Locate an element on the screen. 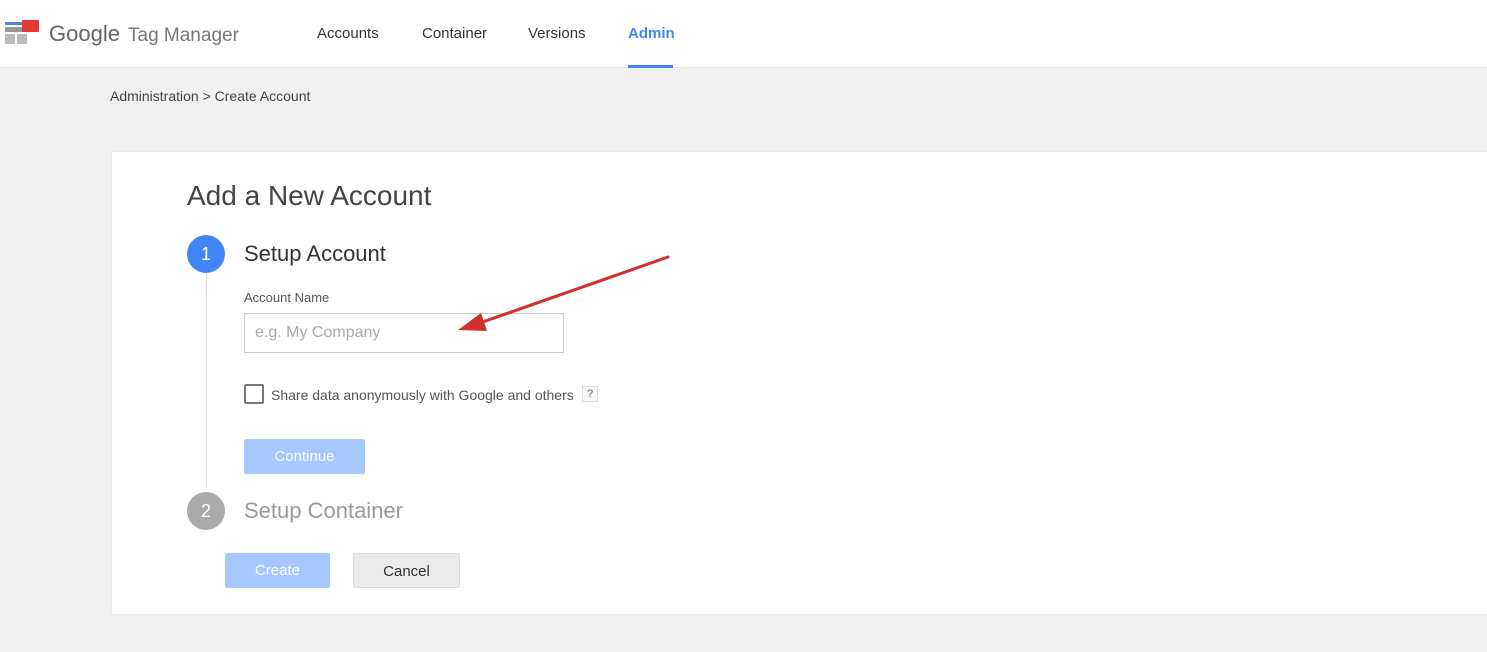 The height and width of the screenshot is (652, 1487). active-nav-indicator is located at coordinates (650, 66).